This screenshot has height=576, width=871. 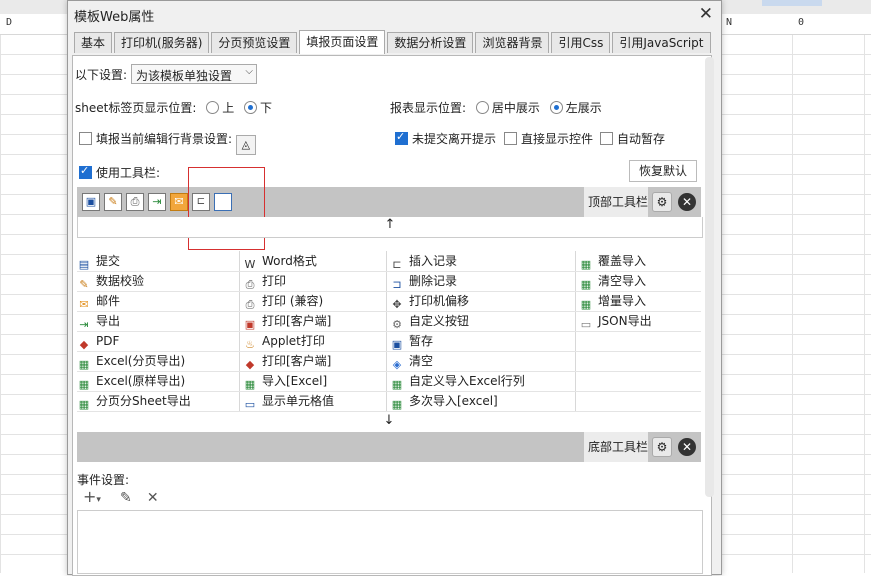 I want to click on scrollbar, so click(x=709, y=277).